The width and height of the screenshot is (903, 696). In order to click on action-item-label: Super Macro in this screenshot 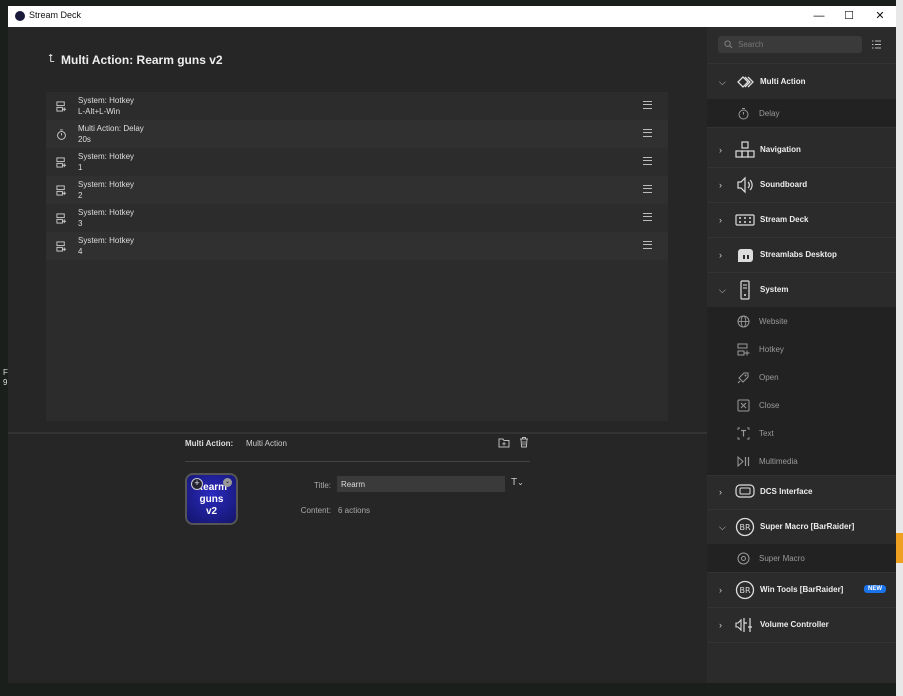, I will do `click(782, 558)`.